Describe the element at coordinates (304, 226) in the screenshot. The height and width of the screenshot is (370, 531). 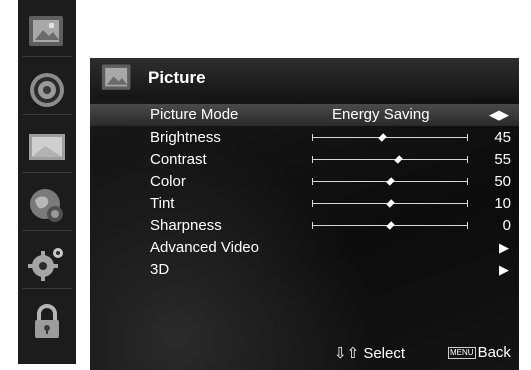
I see `menu-row-sharpness: Sharpness 0` at that location.